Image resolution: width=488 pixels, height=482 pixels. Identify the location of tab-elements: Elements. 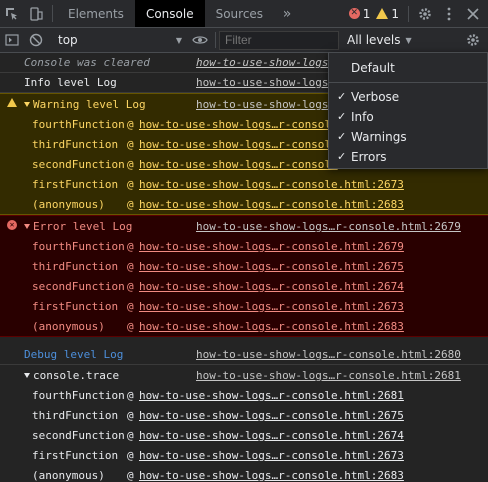
(96, 13).